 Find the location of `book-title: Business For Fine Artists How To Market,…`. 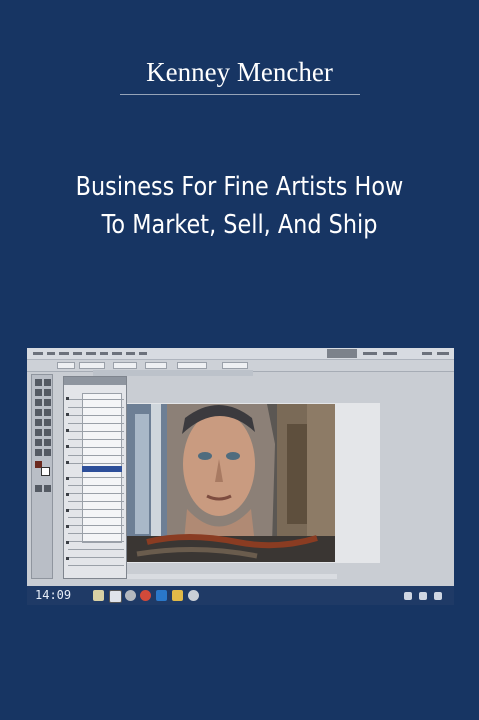

book-title: Business For Fine Artists How To Market,… is located at coordinates (239, 206).